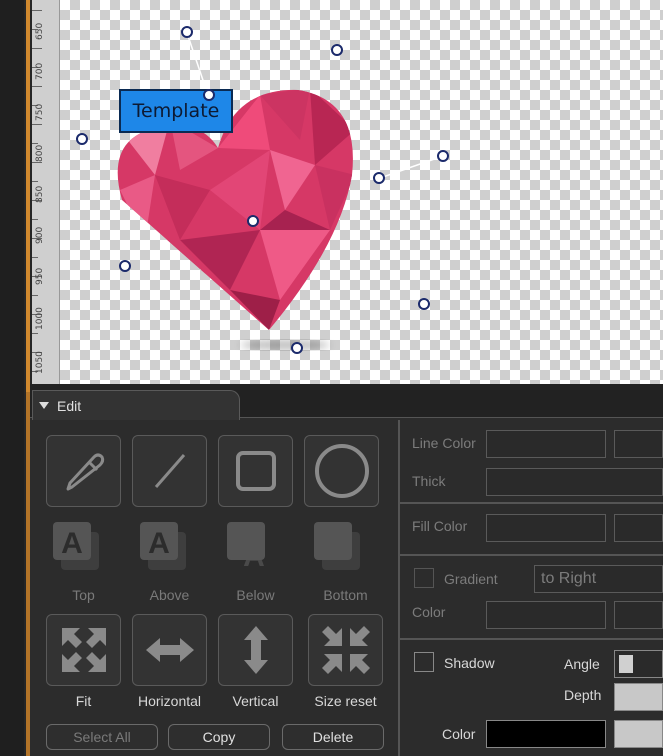 Image resolution: width=663 pixels, height=756 pixels. Describe the element at coordinates (40, 71) in the screenshot. I see `ruler-label: 700` at that location.